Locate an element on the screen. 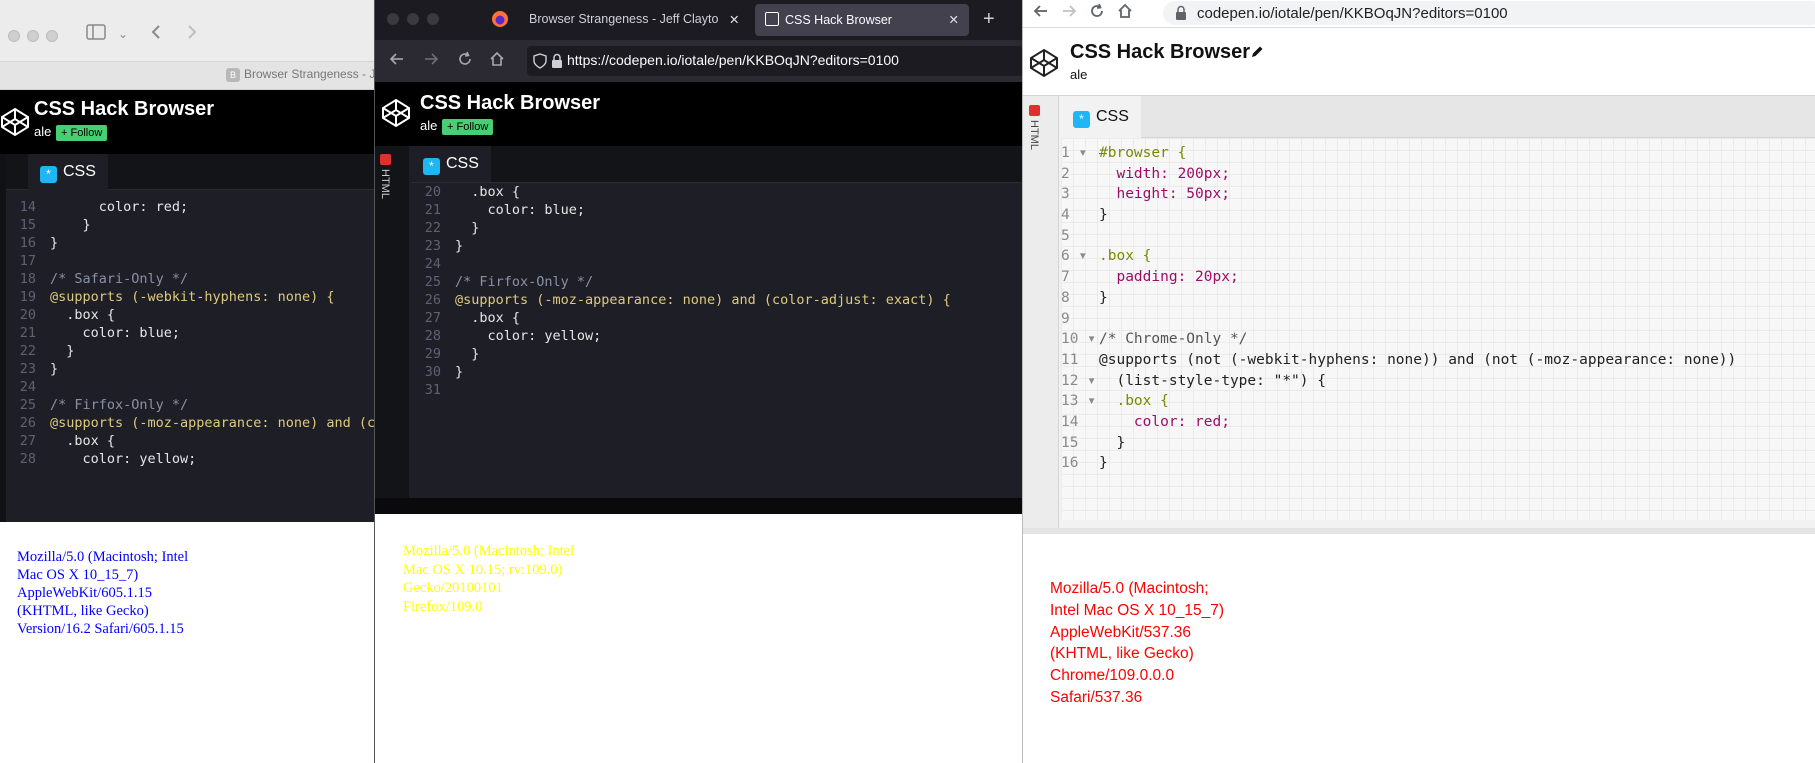 This screenshot has height=763, width=1815. line-number: 17 is located at coordinates (27, 261).